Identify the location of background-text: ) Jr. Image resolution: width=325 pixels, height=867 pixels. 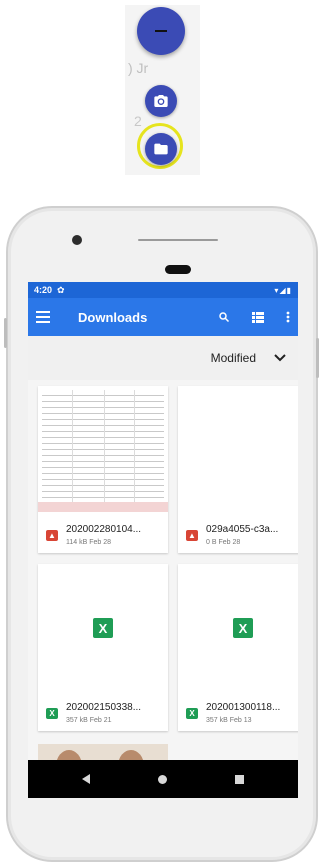
(138, 68).